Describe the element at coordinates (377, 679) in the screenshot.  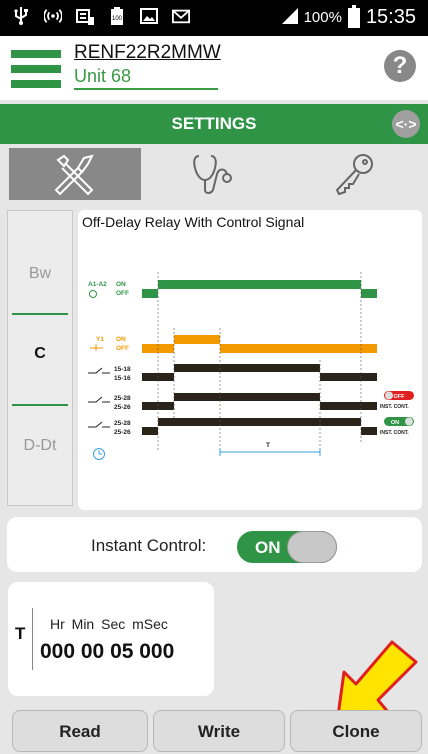
I see `pointer-arrow-icon` at that location.